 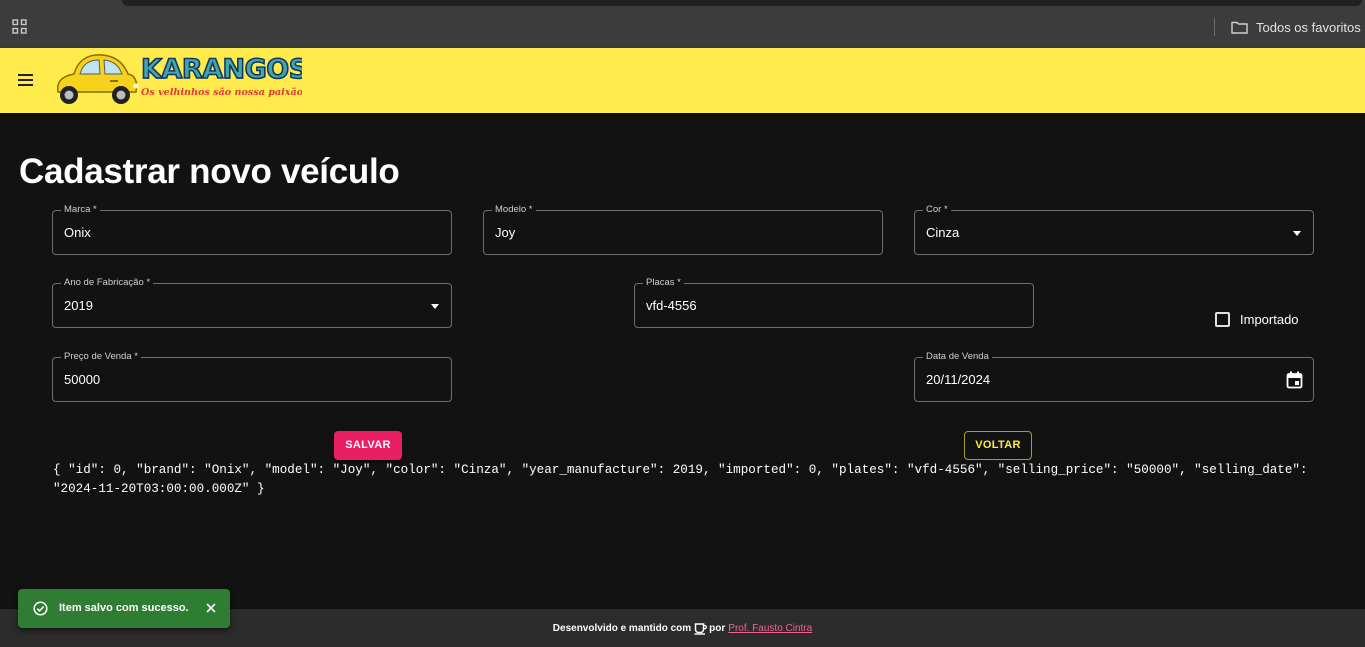 I want to click on snackbar-message: Item salvo com sucesso., so click(x=124, y=608).